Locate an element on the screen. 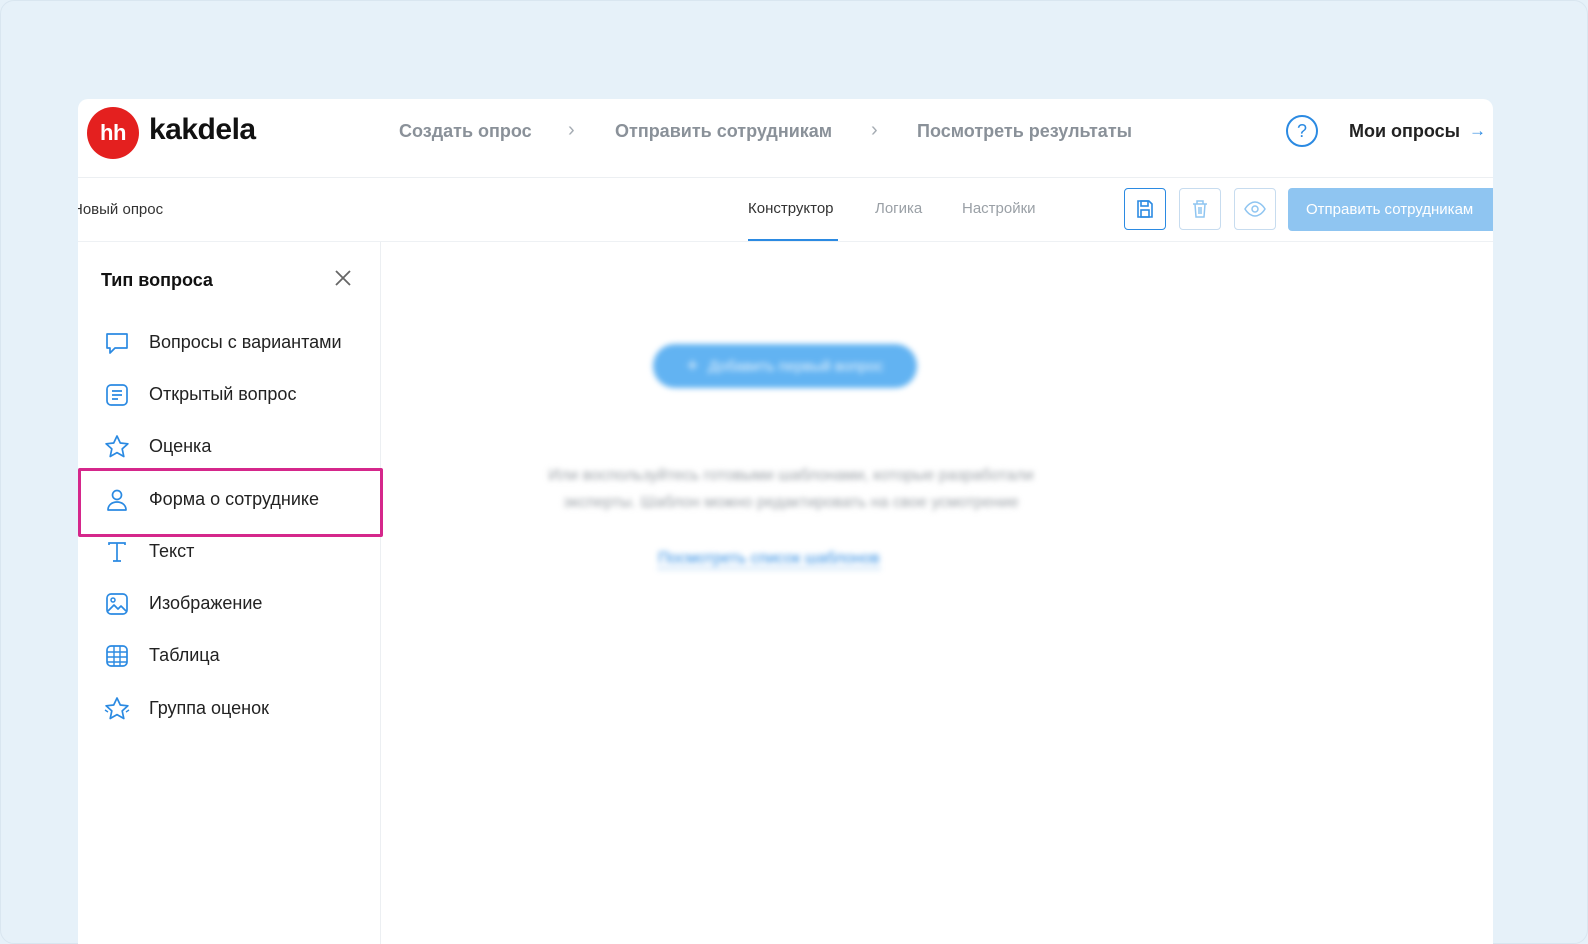 The image size is (1588, 944). question-type-label: Таблица is located at coordinates (184, 655).